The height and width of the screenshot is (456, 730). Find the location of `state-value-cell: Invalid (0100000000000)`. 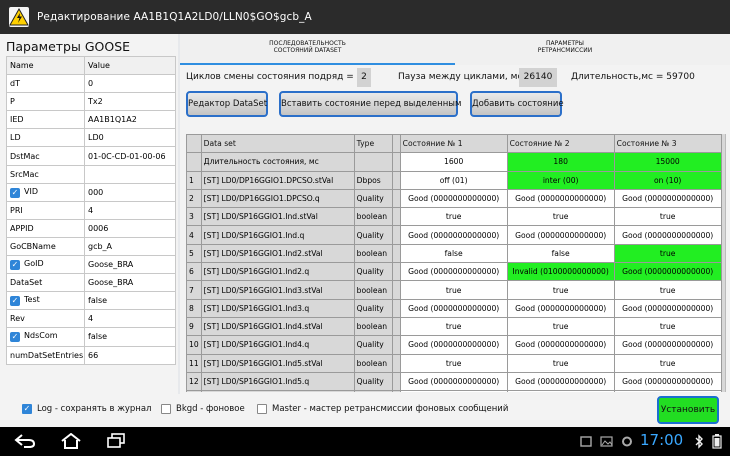

state-value-cell: Invalid (0100000000000) is located at coordinates (560, 272).